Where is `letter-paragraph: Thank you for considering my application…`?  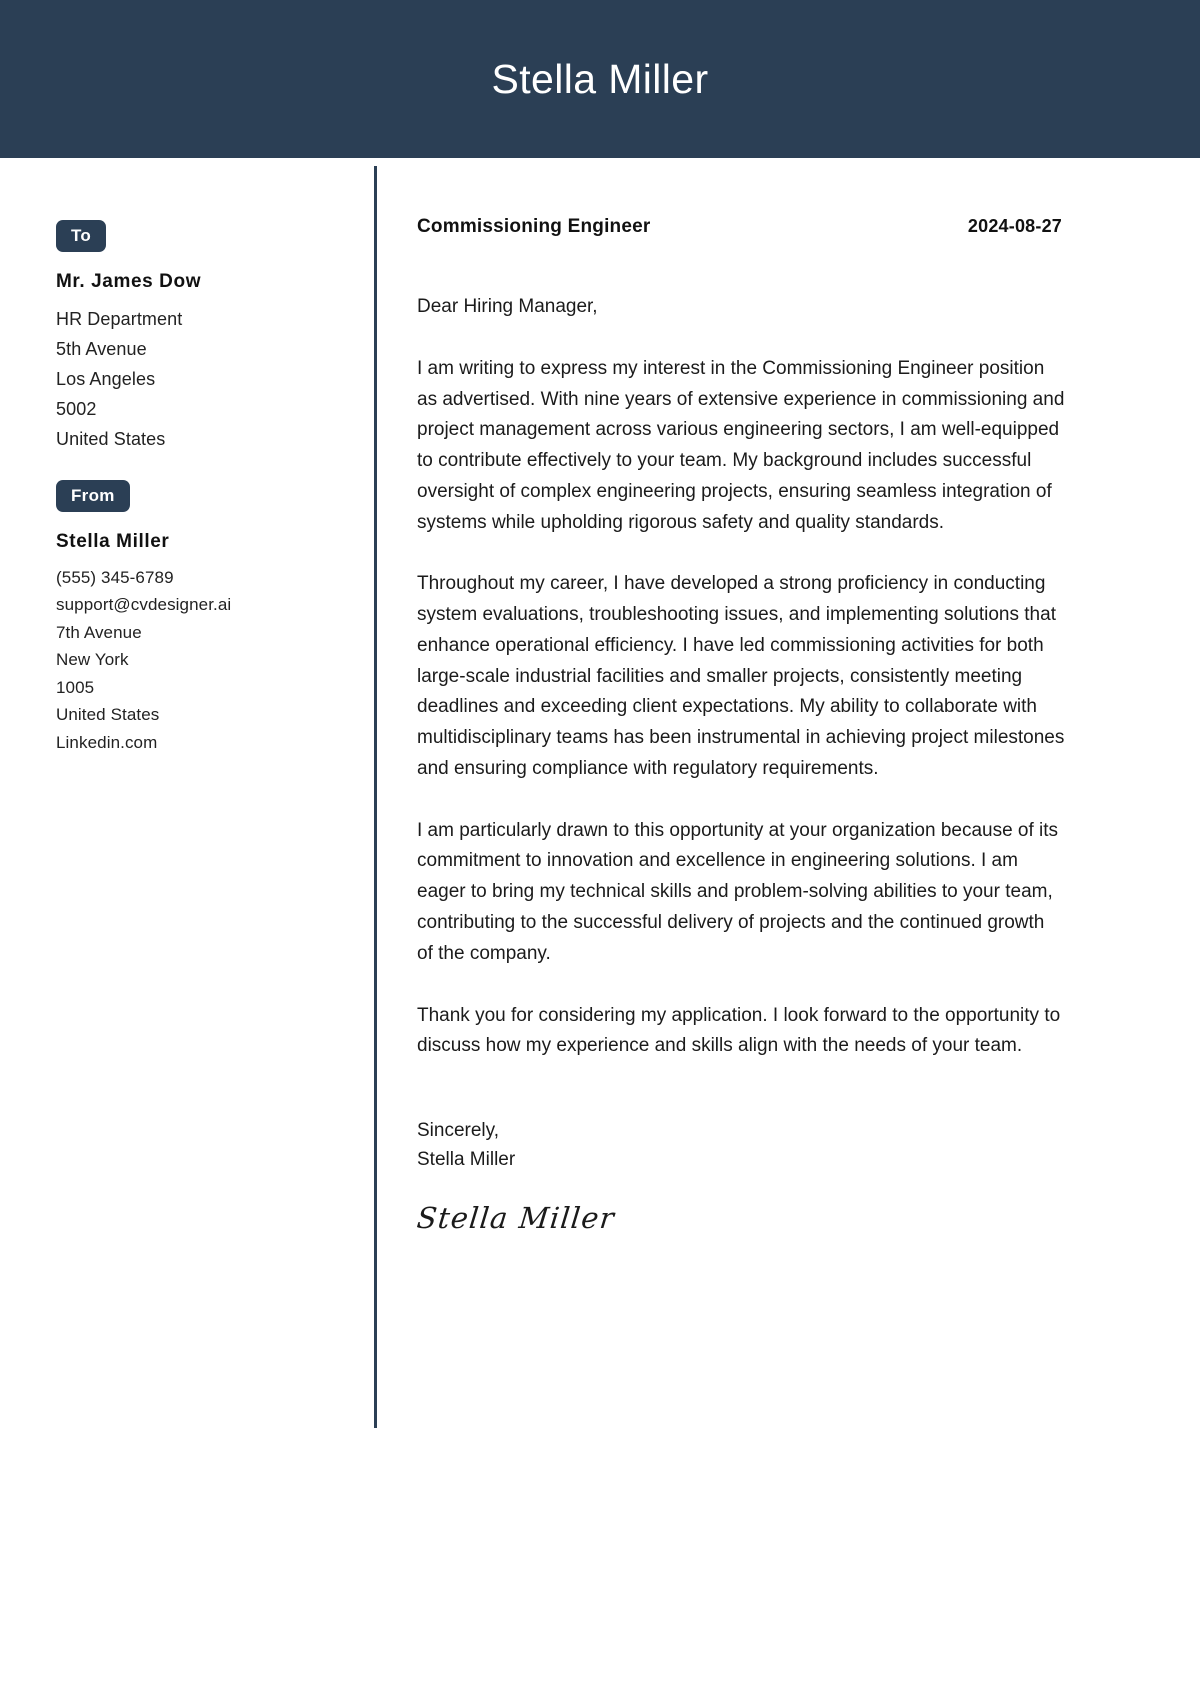
letter-paragraph: Thank you for considering my application… is located at coordinates (739, 1030).